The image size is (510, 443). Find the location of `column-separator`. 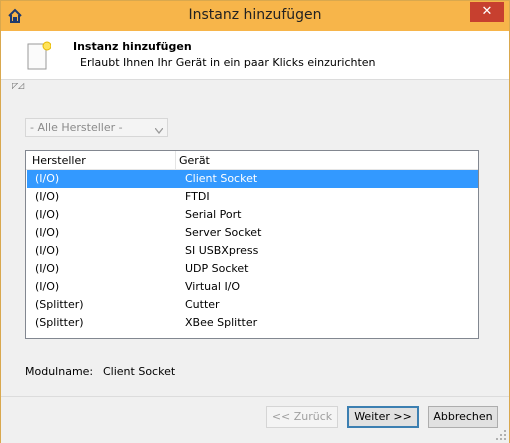

column-separator is located at coordinates (175, 160).